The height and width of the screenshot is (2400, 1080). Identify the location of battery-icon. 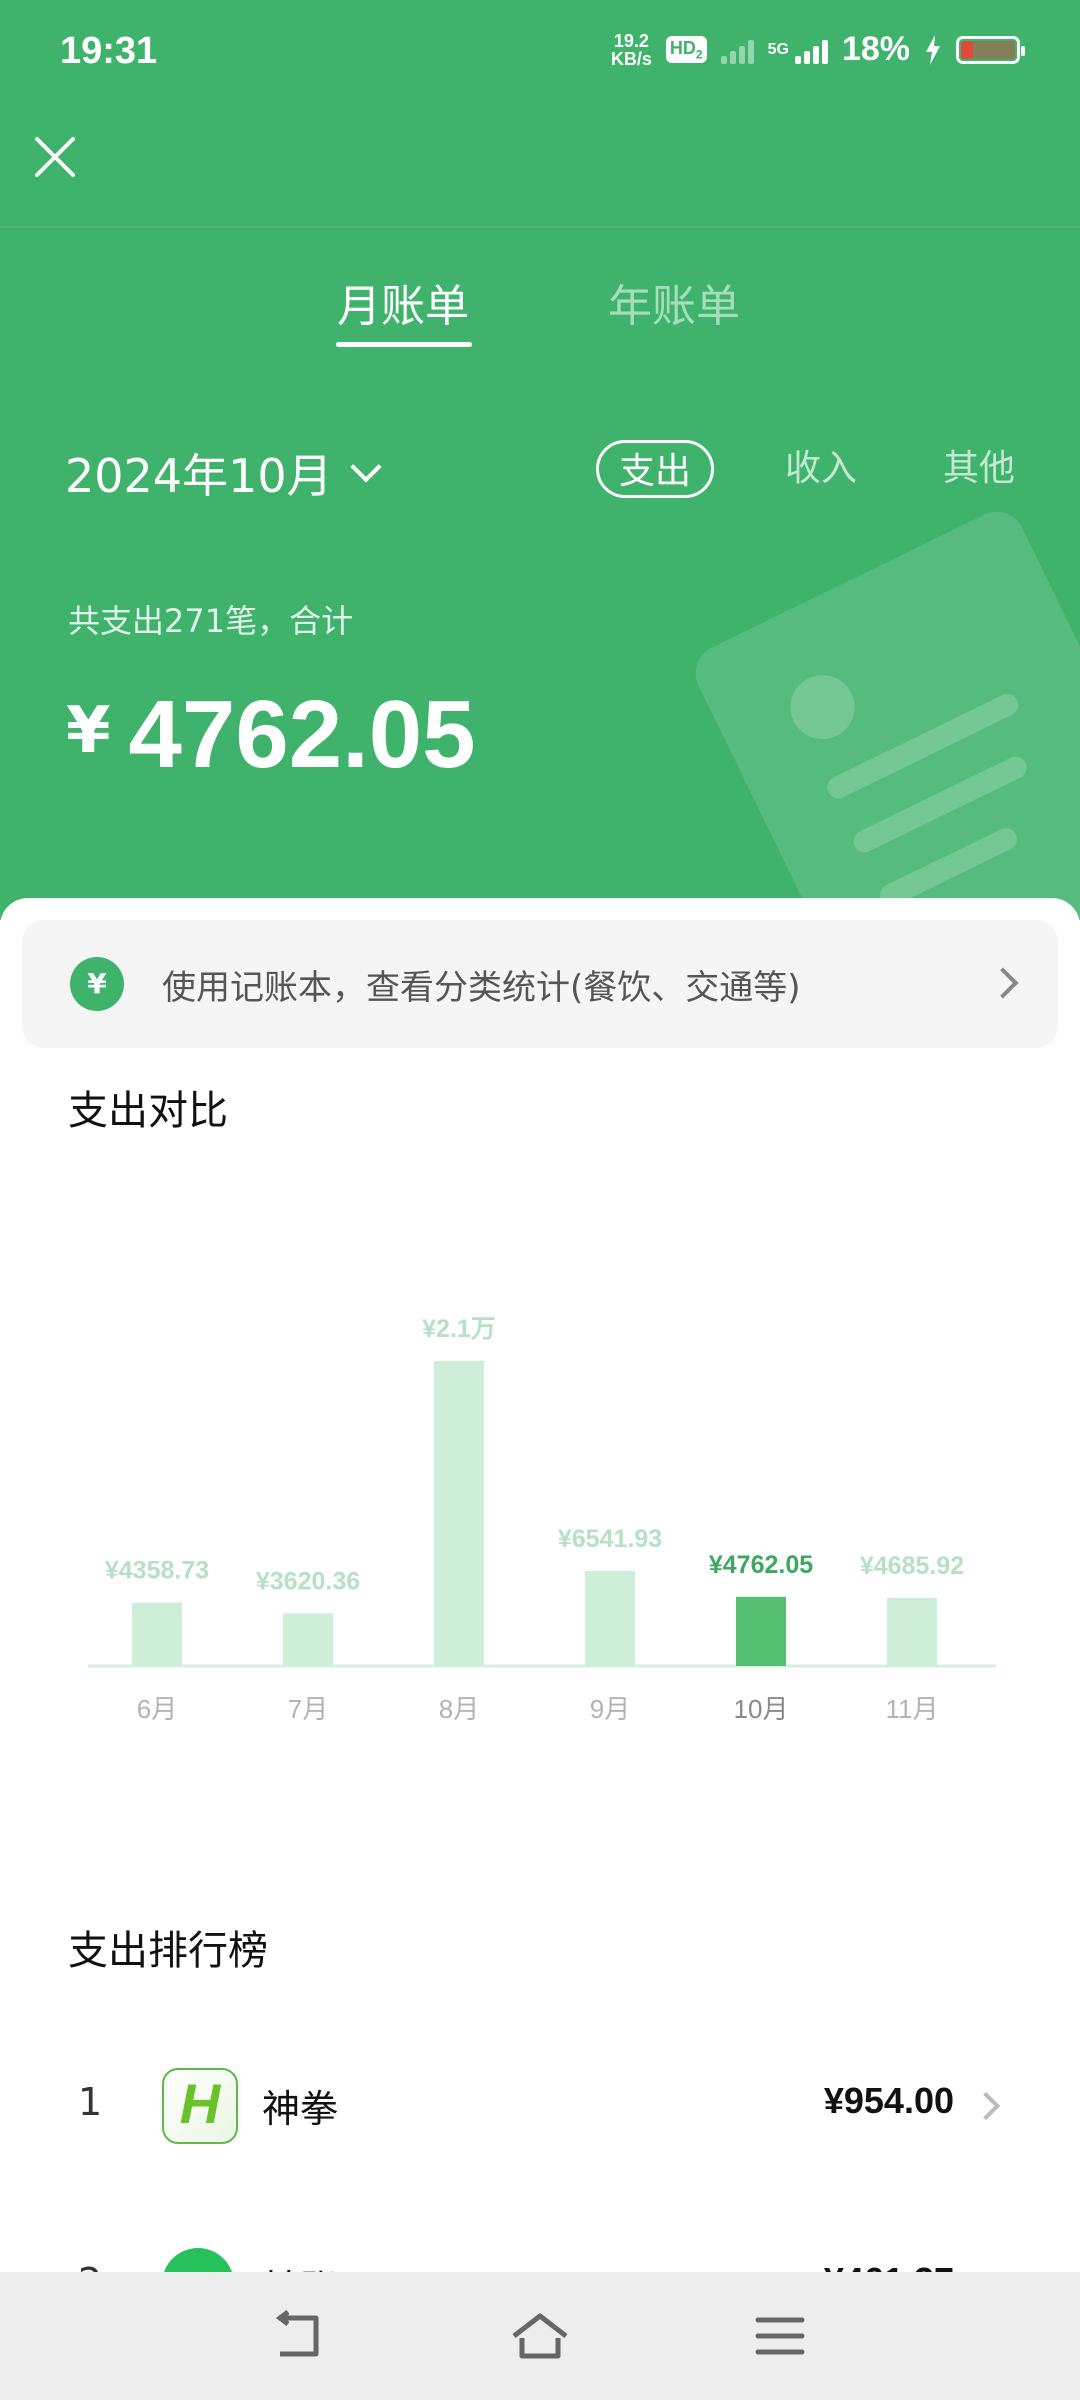
(990, 49).